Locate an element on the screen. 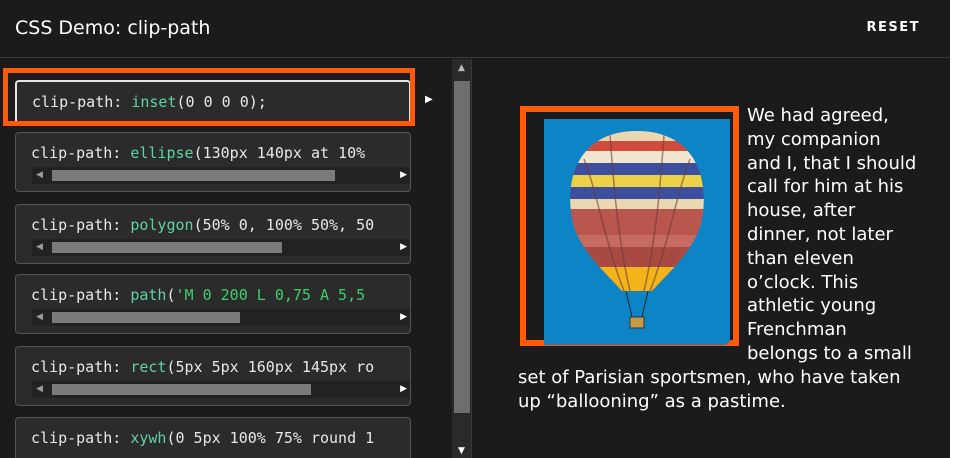  play-arrow-icon: ▶ is located at coordinates (429, 99).